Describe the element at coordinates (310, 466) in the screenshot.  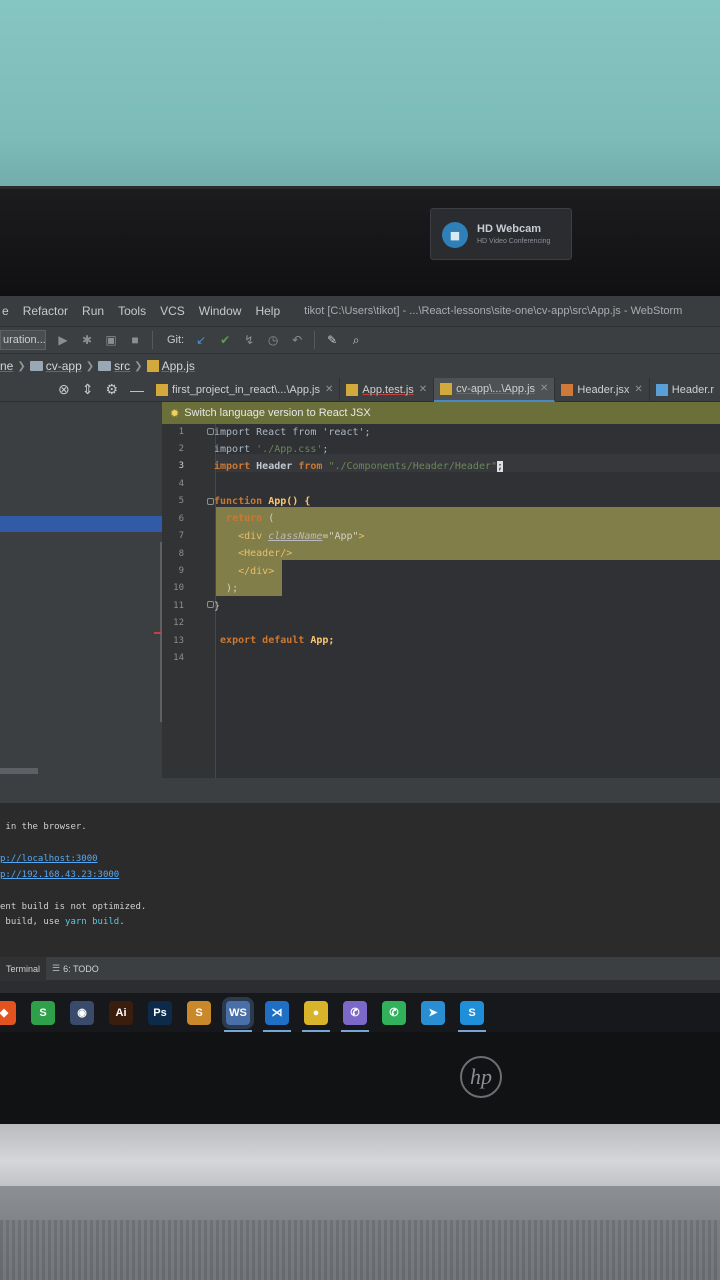
I see `code-keyword: from` at that location.